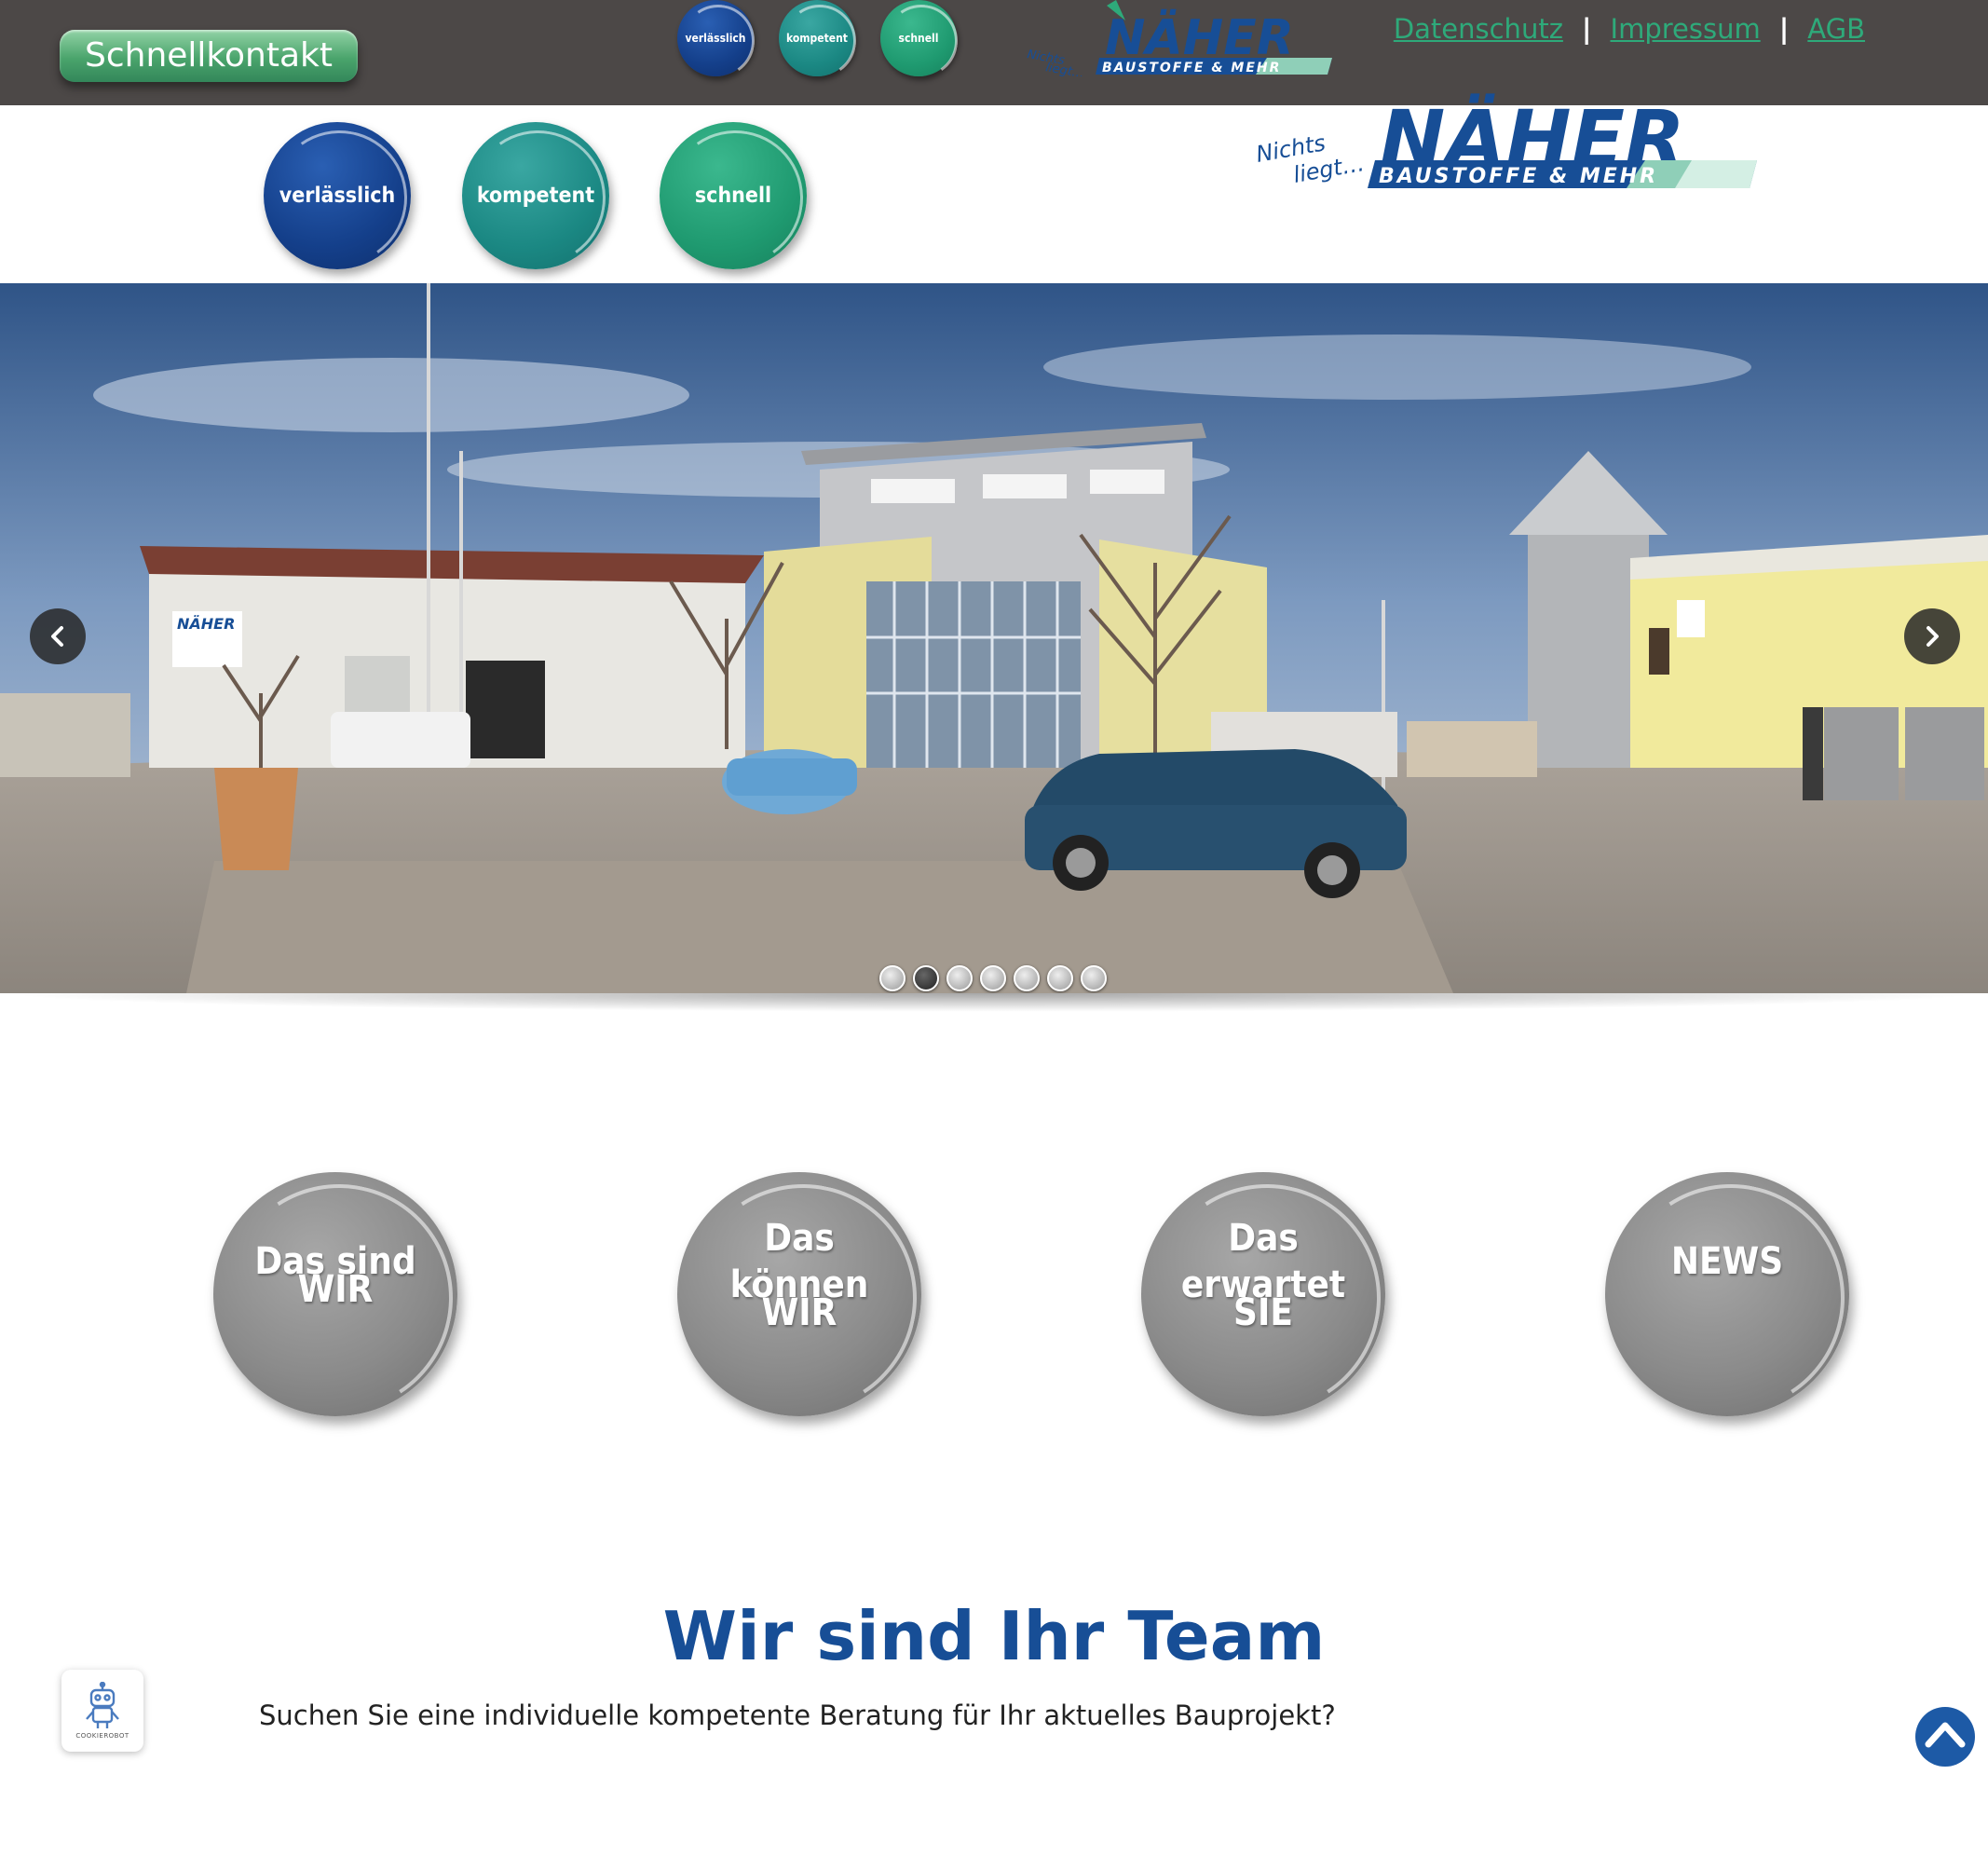  What do you see at coordinates (994, 1002) in the screenshot?
I see `hero-shadow` at bounding box center [994, 1002].